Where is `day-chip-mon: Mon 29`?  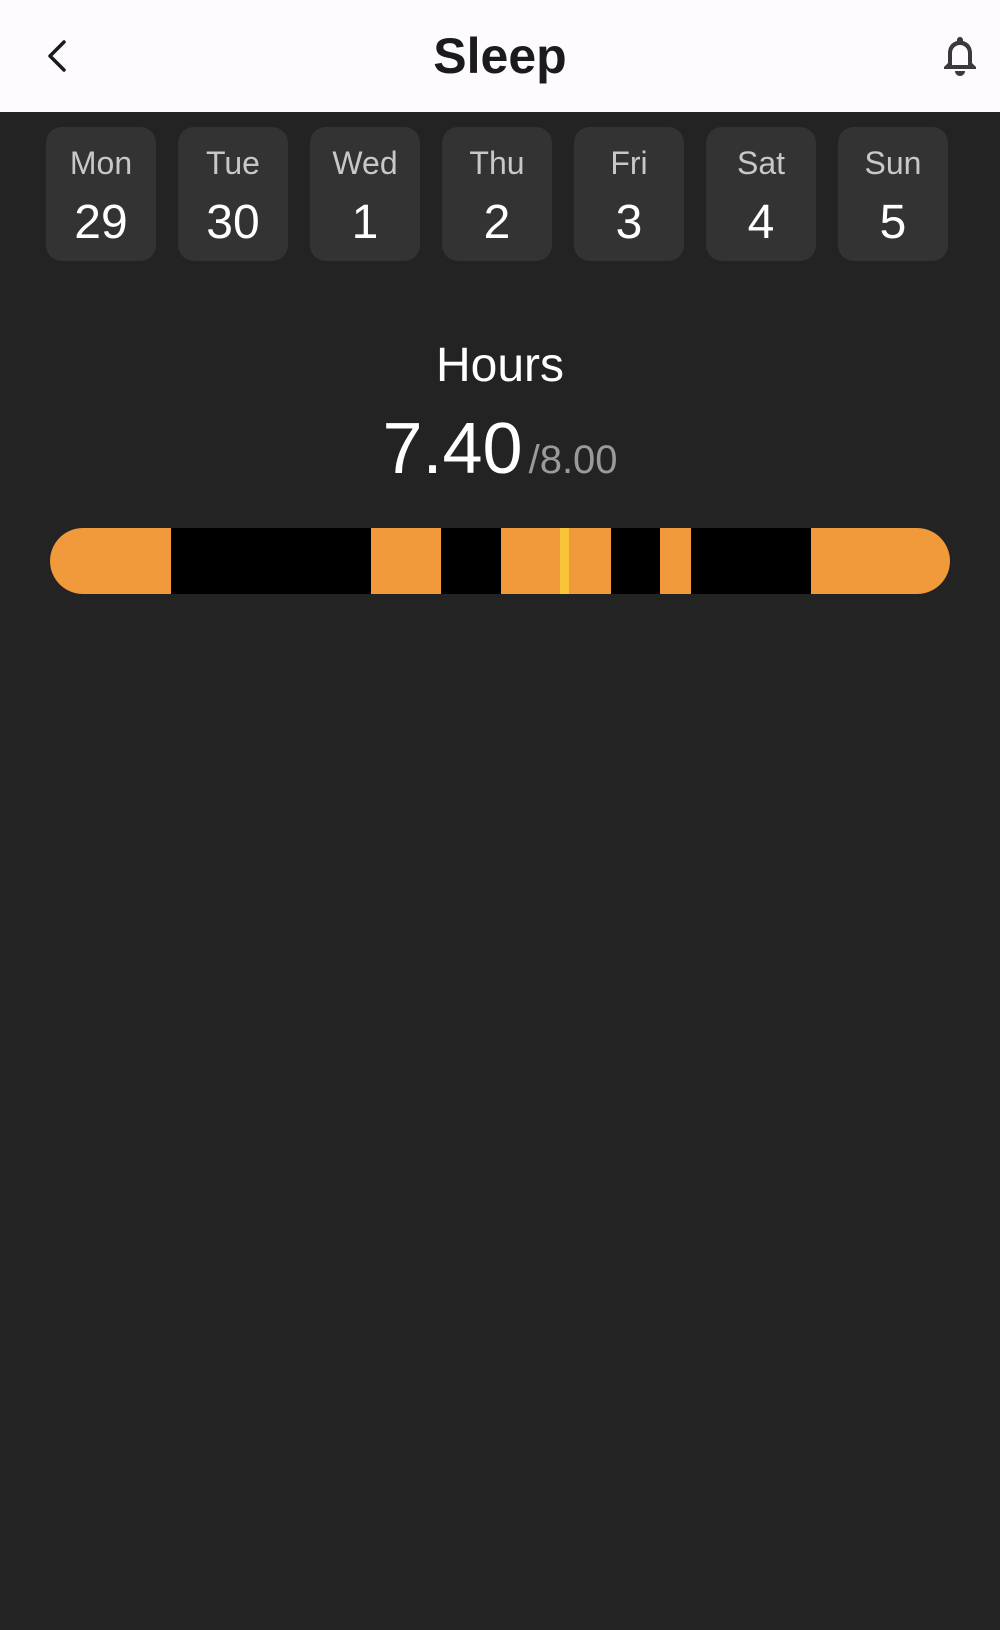
day-chip-mon: Mon 29 is located at coordinates (101, 194).